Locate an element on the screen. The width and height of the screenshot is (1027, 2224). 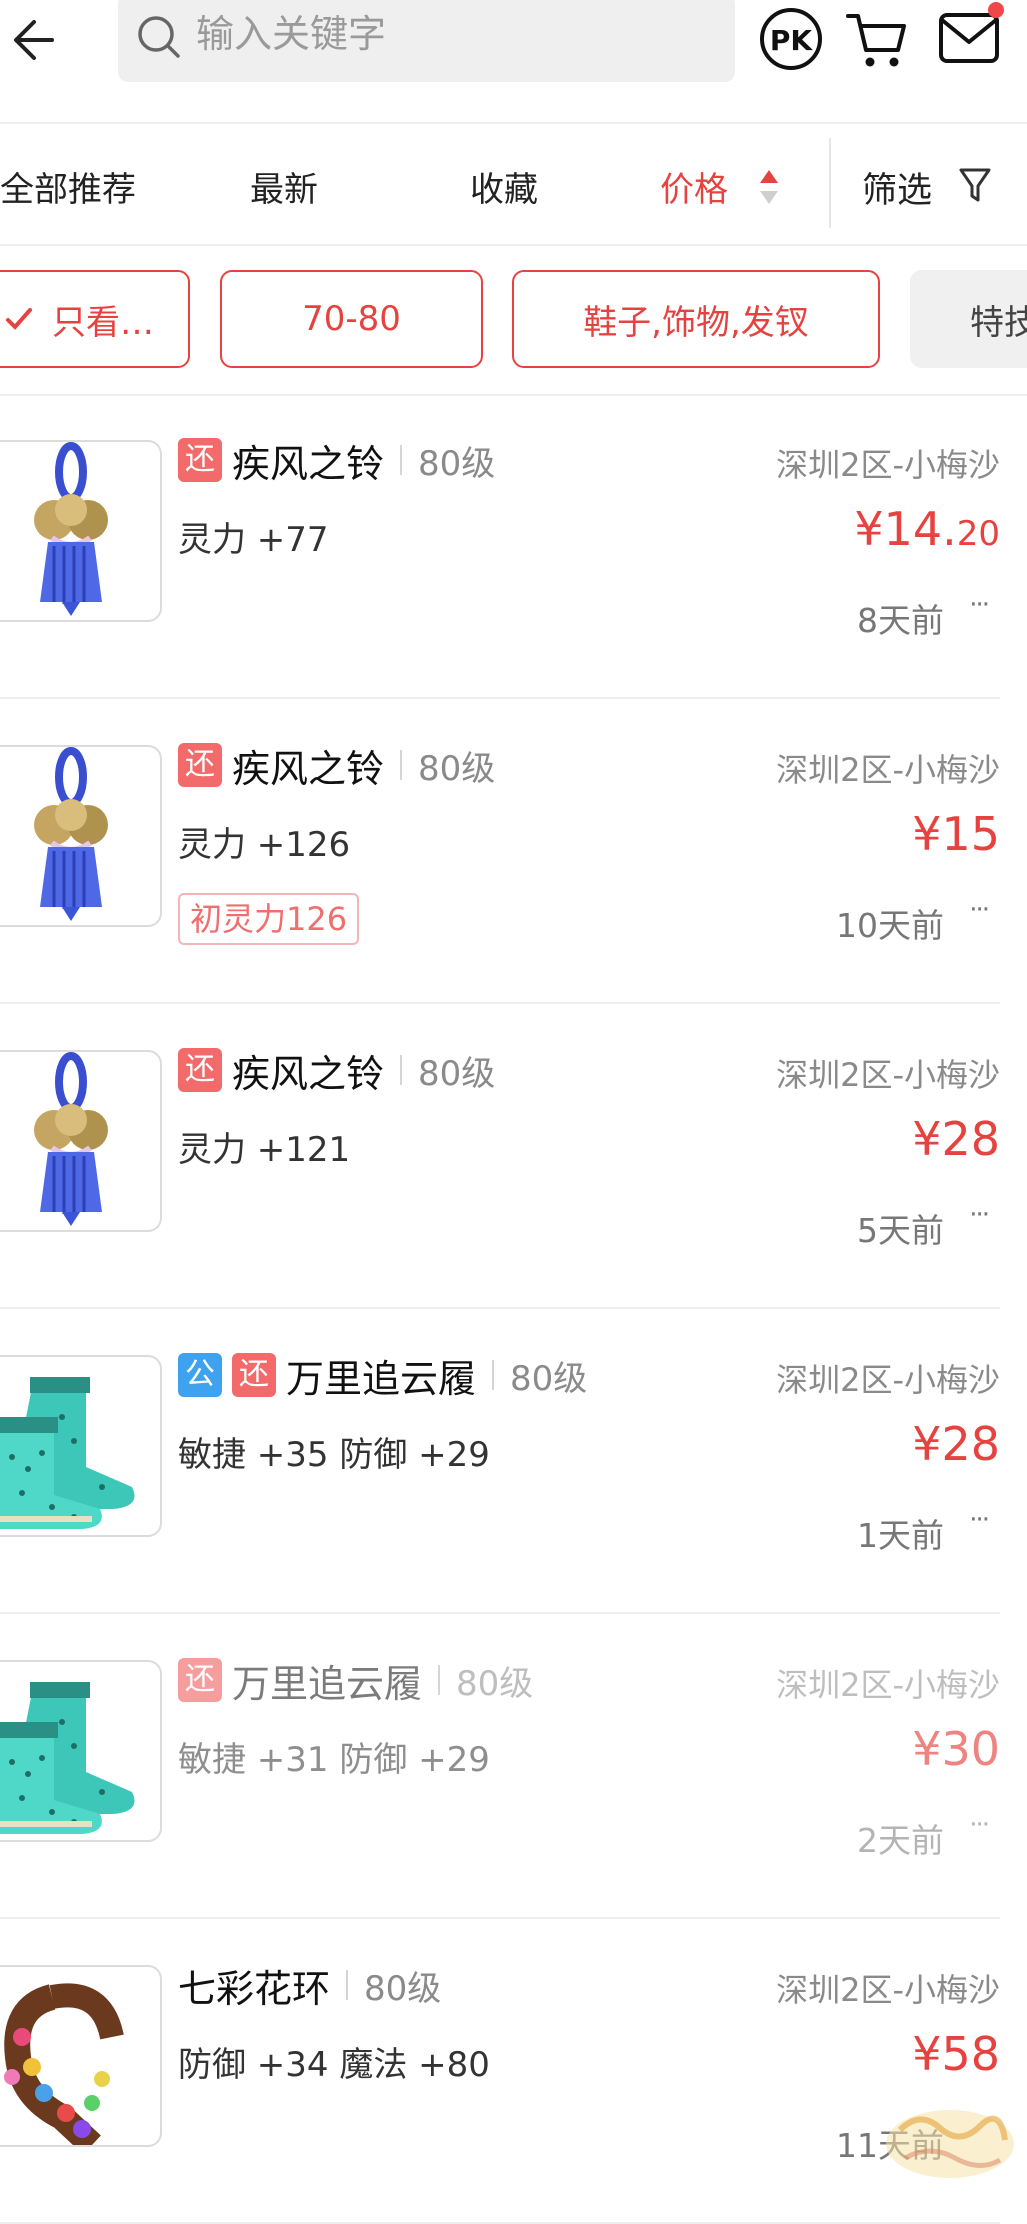
item-attributes: 敏捷 +31 防御 +29 is located at coordinates (334, 1760).